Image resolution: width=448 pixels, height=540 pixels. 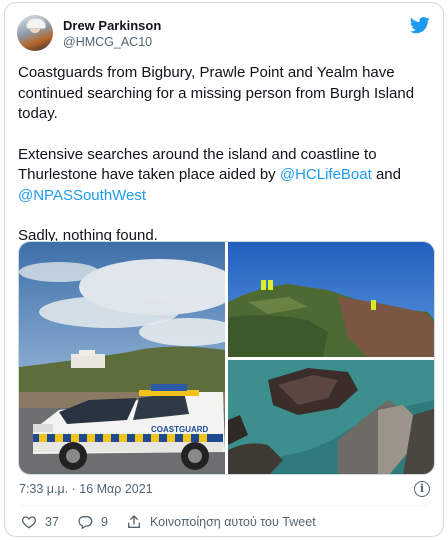 What do you see at coordinates (386, 174) in the screenshot?
I see `tweet-text-segment: and` at bounding box center [386, 174].